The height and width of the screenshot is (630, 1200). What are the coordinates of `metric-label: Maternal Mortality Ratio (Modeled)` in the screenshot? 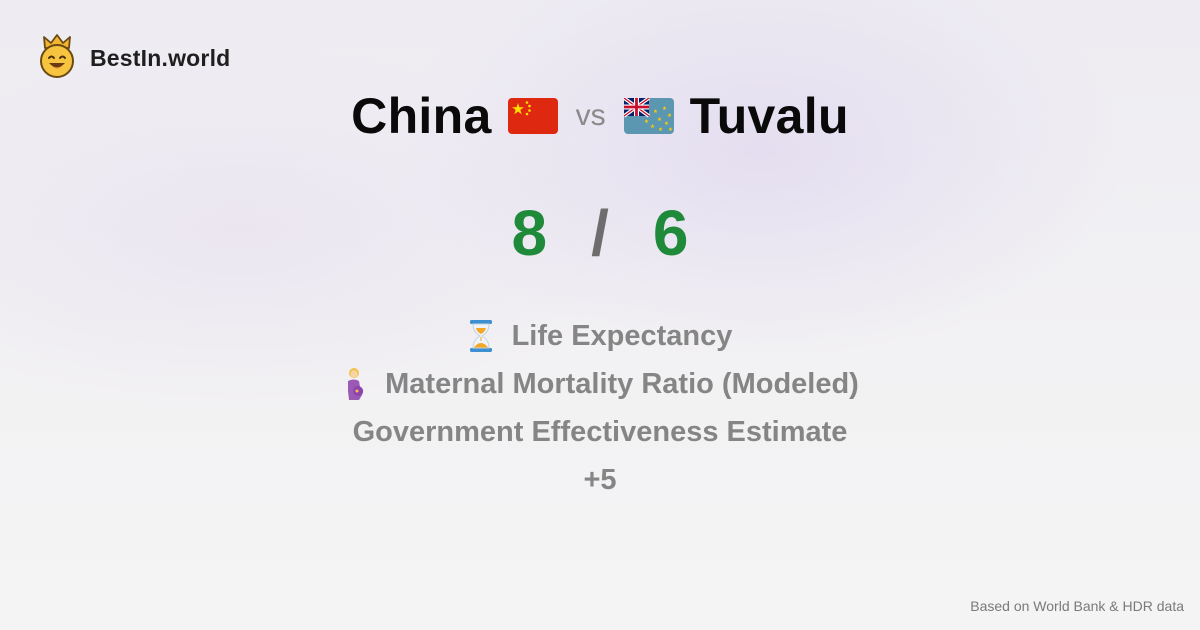 It's located at (622, 383).